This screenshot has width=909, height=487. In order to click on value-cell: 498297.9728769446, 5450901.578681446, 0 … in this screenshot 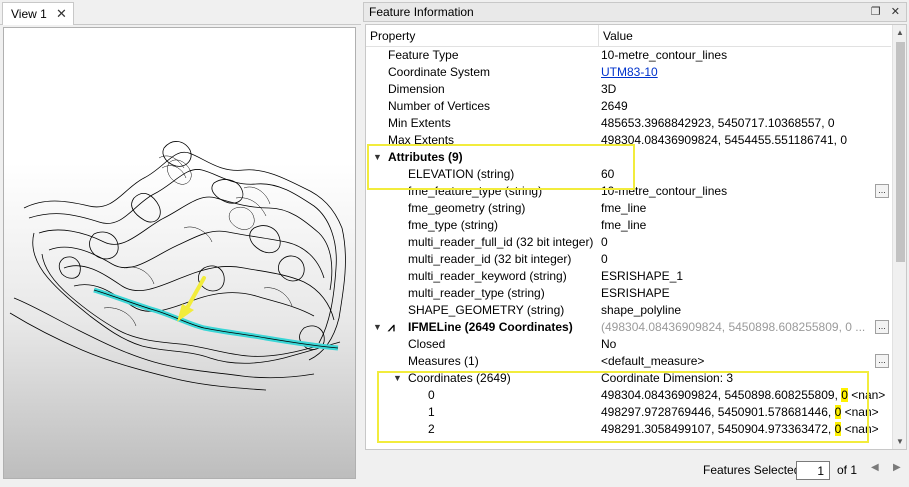, I will do `click(740, 412)`.